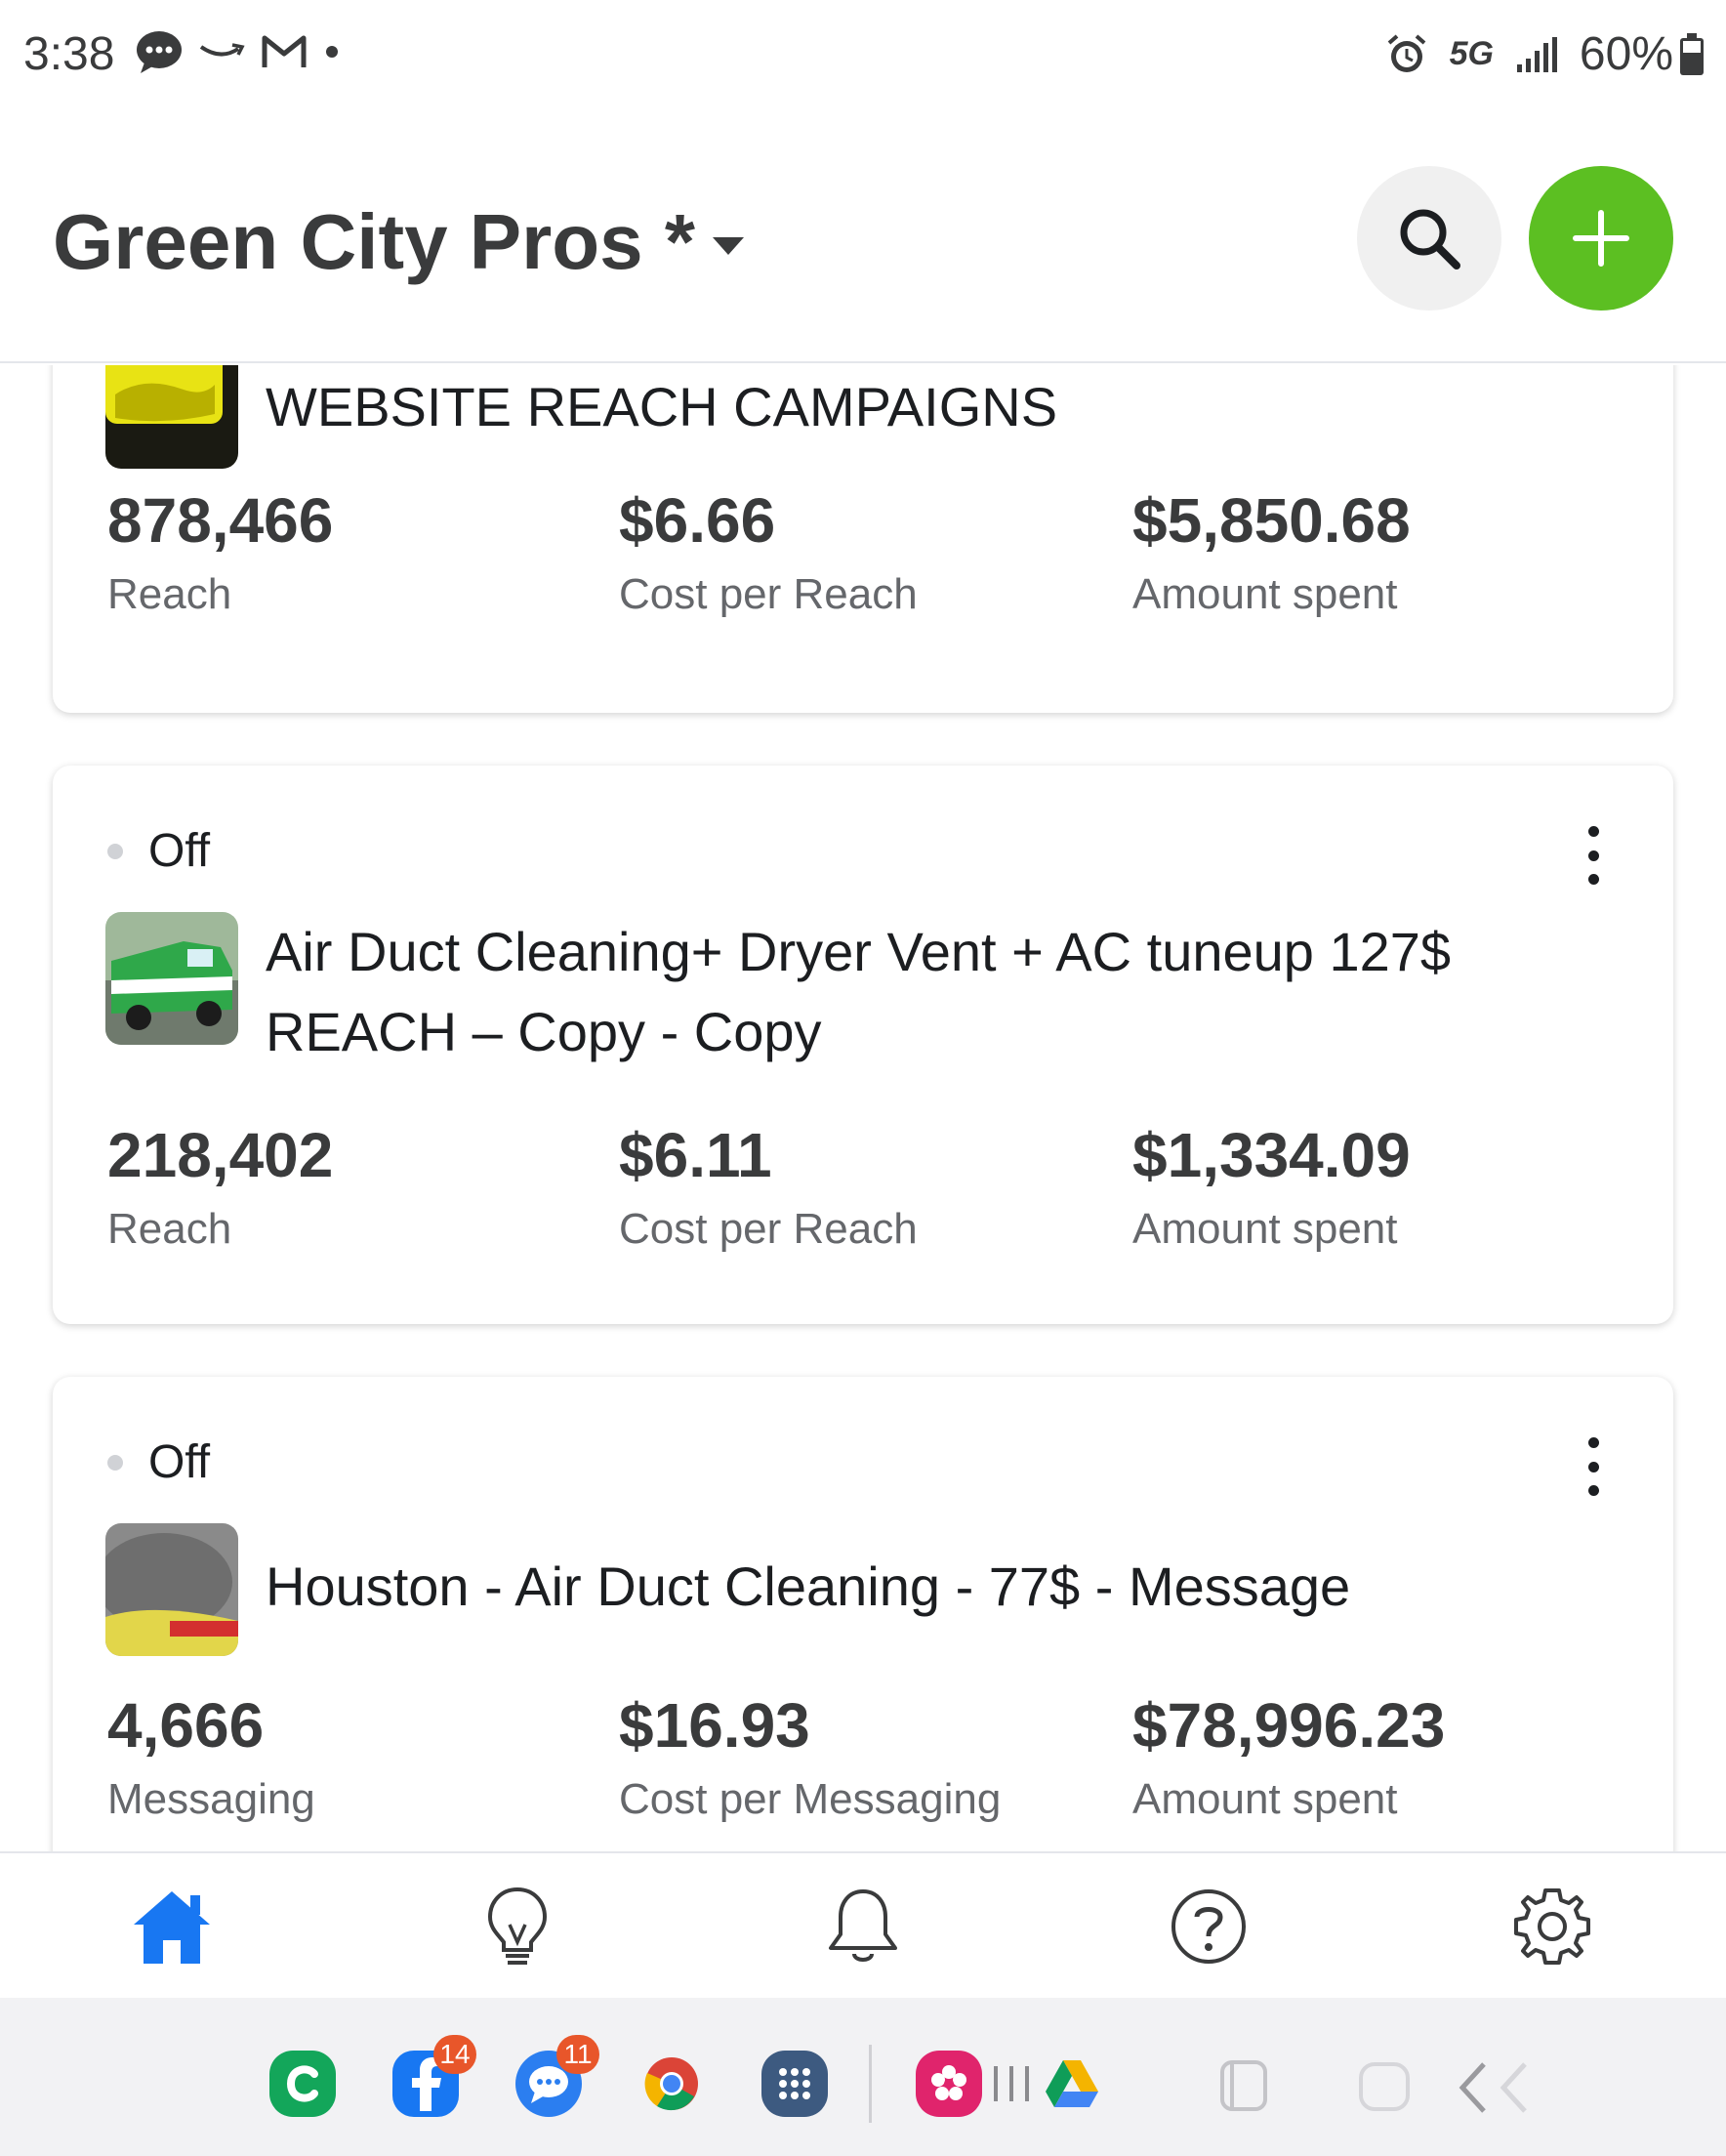 Image resolution: width=1726 pixels, height=2156 pixels. I want to click on dock-app-drawer, so click(795, 2084).